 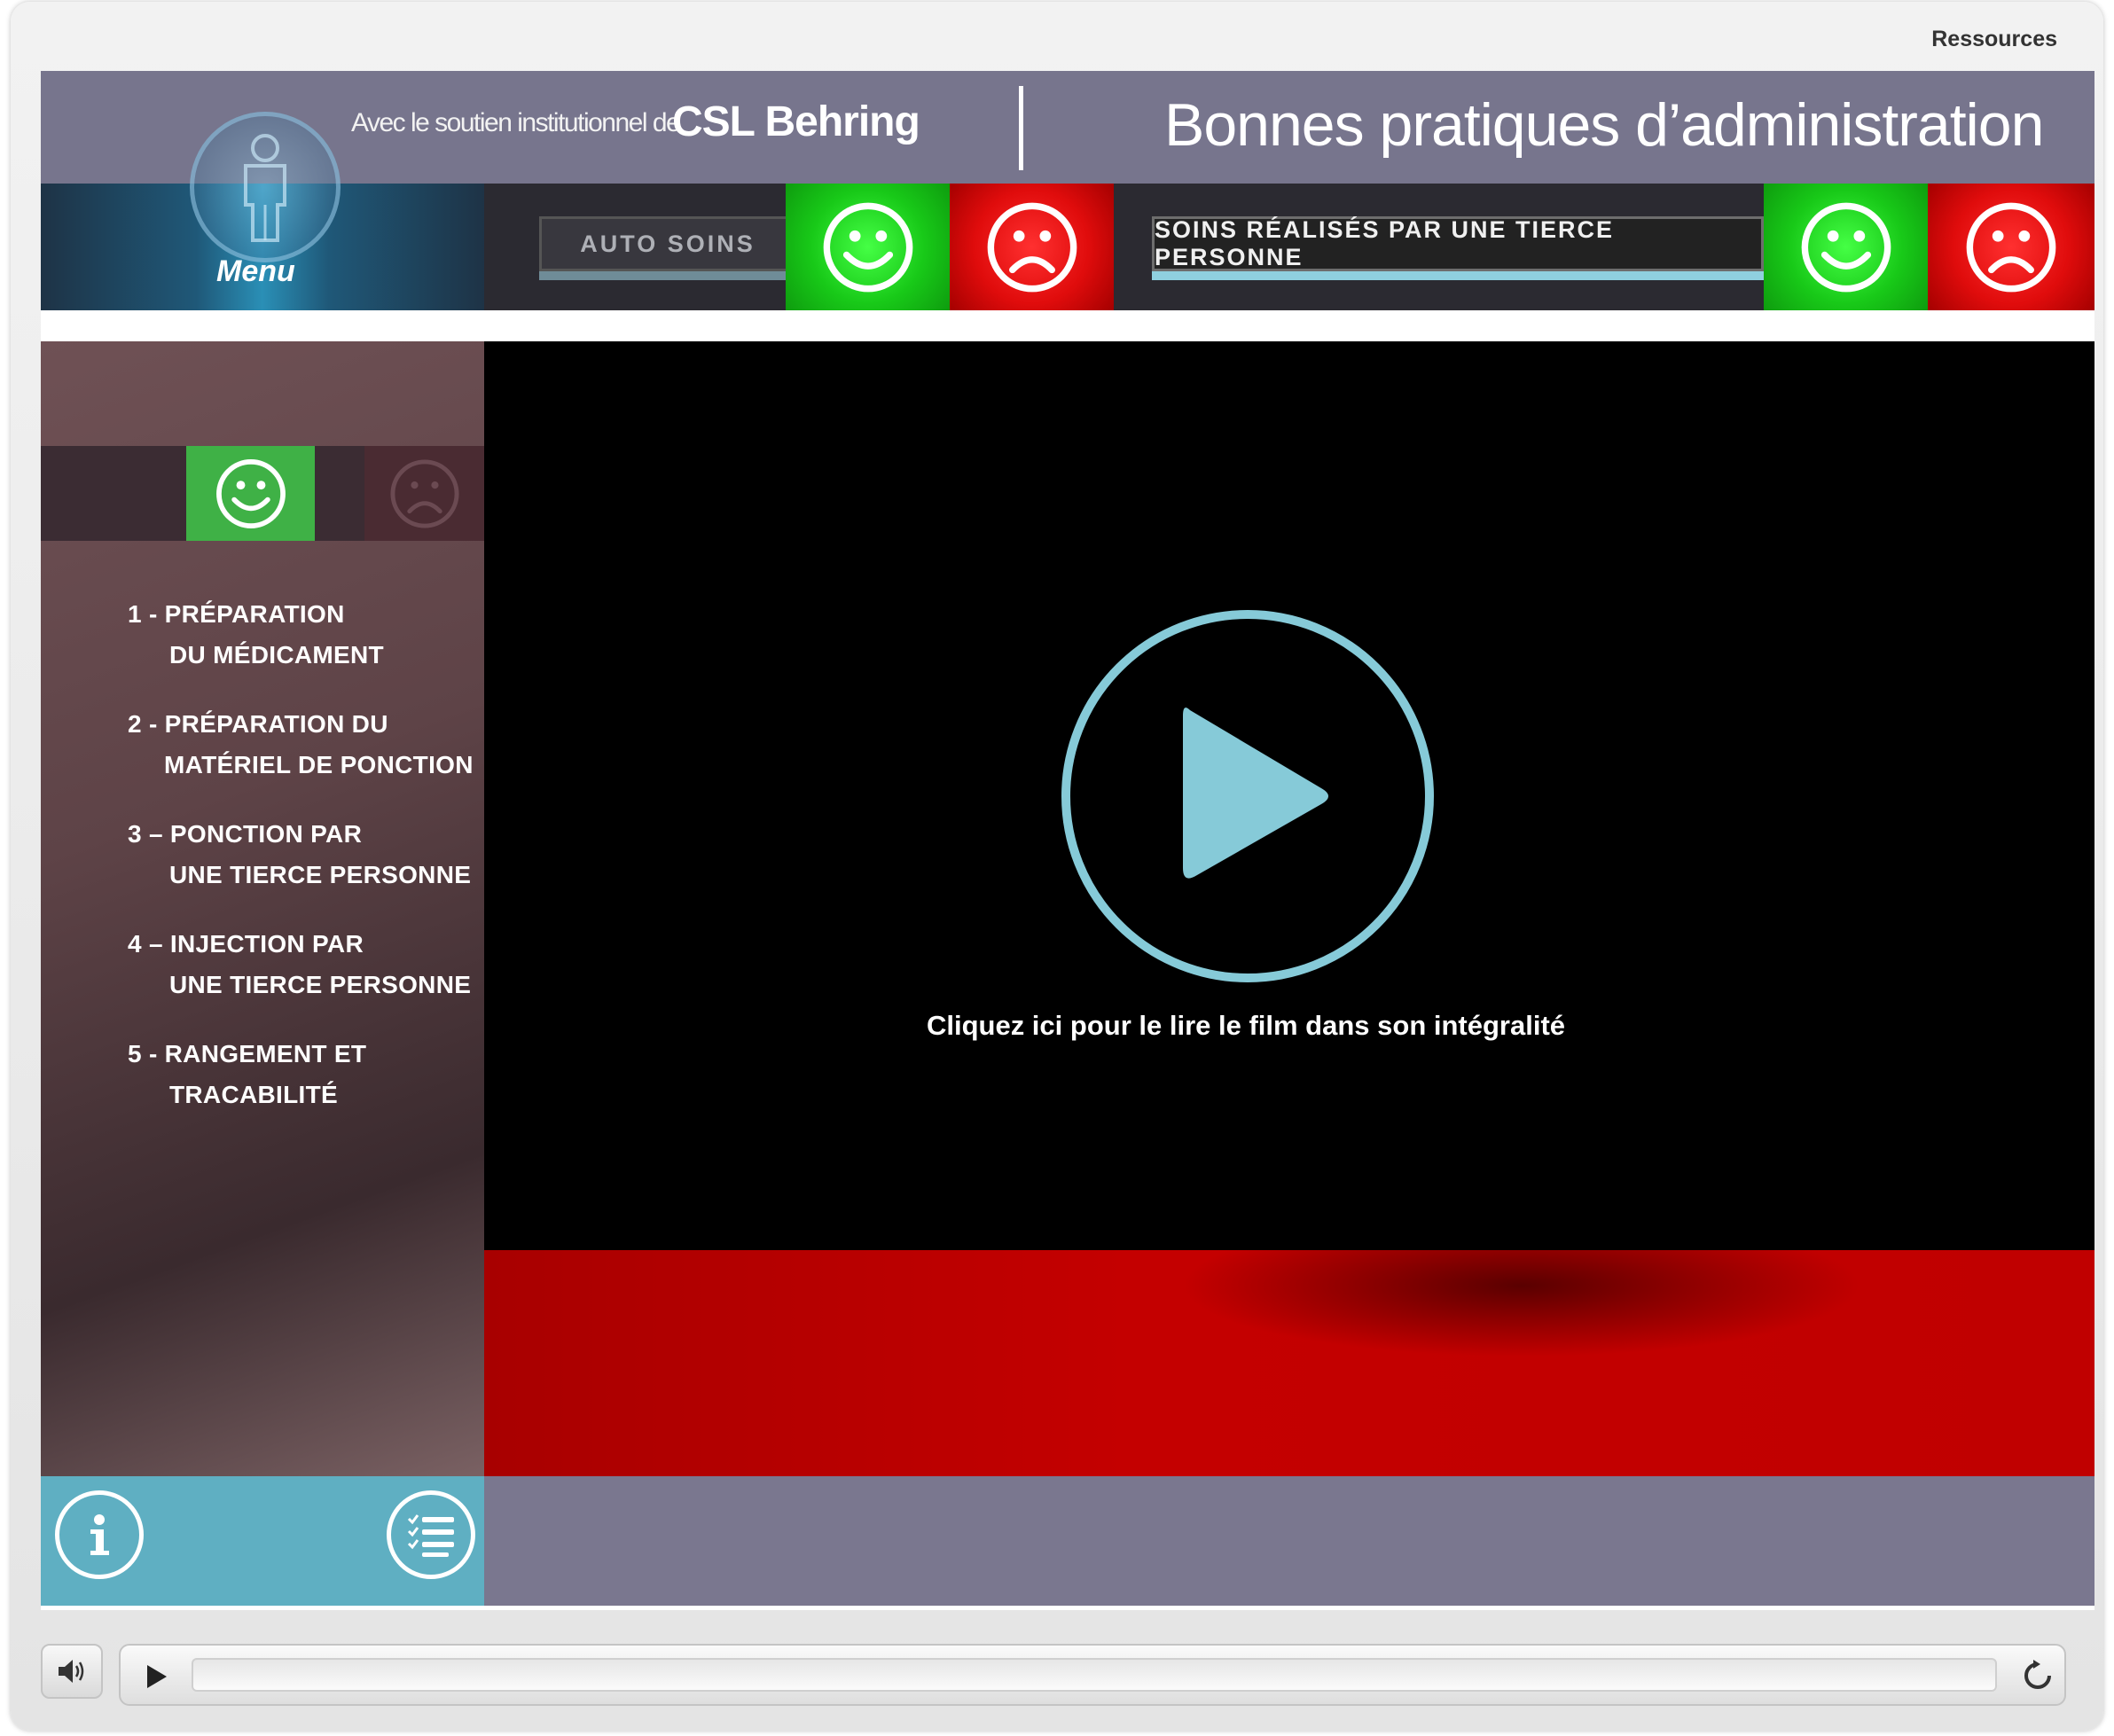 I want to click on step-5-line2: TRACABILITÉ, so click(x=253, y=1094).